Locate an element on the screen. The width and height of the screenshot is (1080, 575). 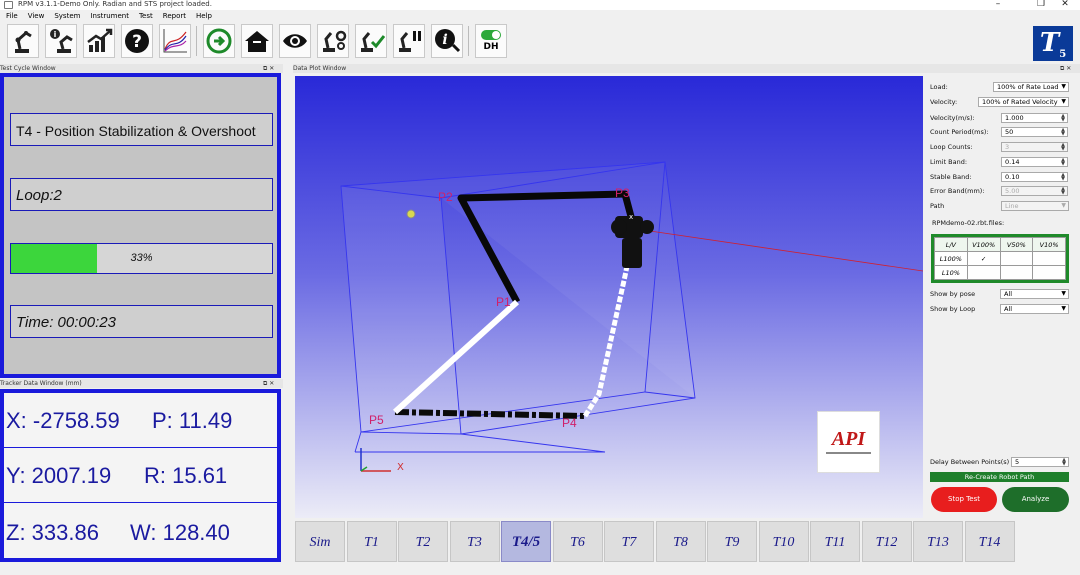
tab-t13: T13 is located at coordinates (938, 541).